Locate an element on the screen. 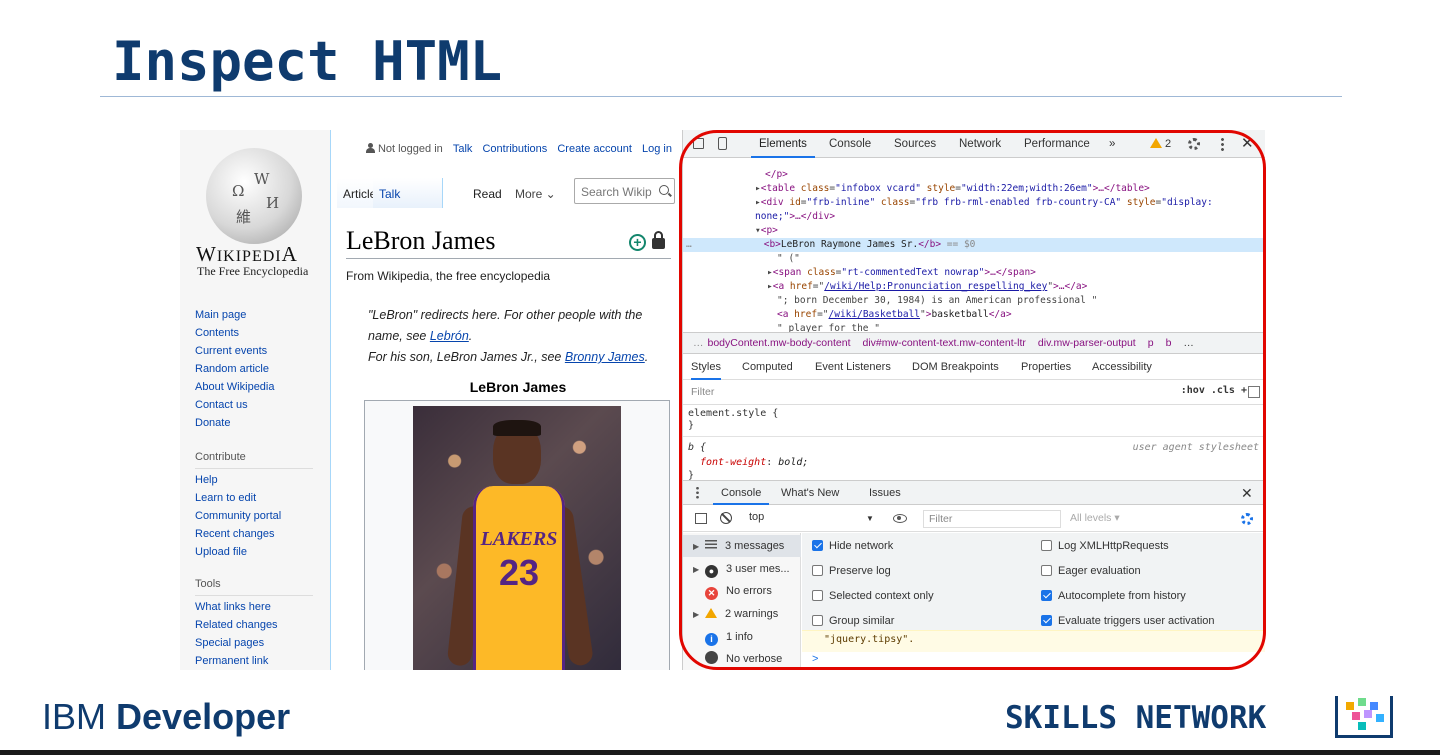 The image size is (1440, 755). tab-sources: Sources is located at coordinates (915, 144).